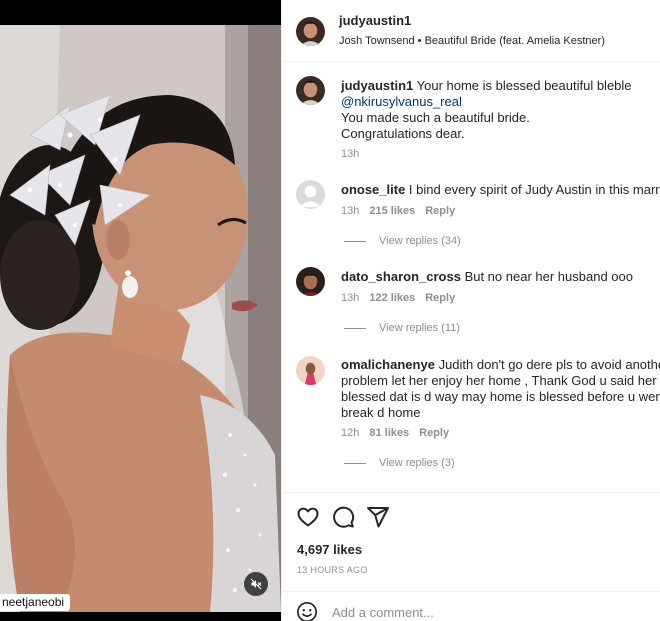 This screenshot has width=660, height=621. I want to click on comment-2-text: But no near her husband ooo, so click(548, 276).